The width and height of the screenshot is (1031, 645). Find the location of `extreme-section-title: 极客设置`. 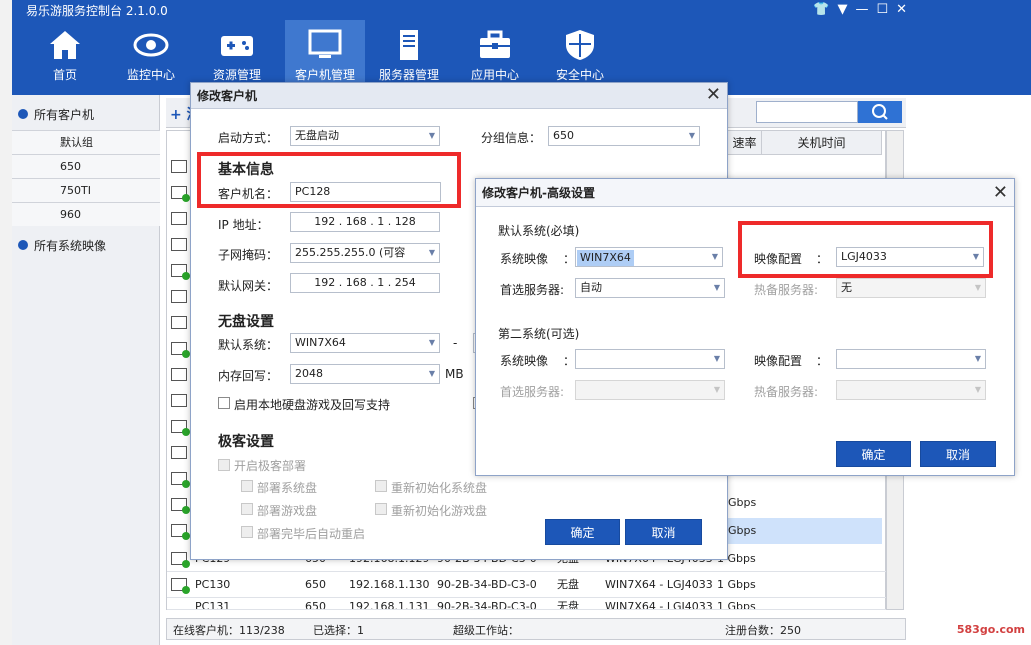

extreme-section-title: 极客设置 is located at coordinates (246, 442).